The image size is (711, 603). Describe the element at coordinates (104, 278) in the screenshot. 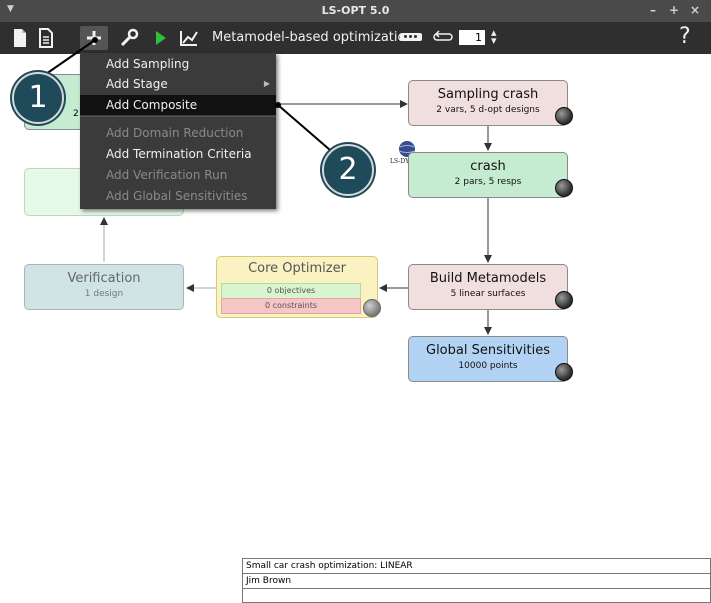

I see `node-verification-title: Verification` at that location.